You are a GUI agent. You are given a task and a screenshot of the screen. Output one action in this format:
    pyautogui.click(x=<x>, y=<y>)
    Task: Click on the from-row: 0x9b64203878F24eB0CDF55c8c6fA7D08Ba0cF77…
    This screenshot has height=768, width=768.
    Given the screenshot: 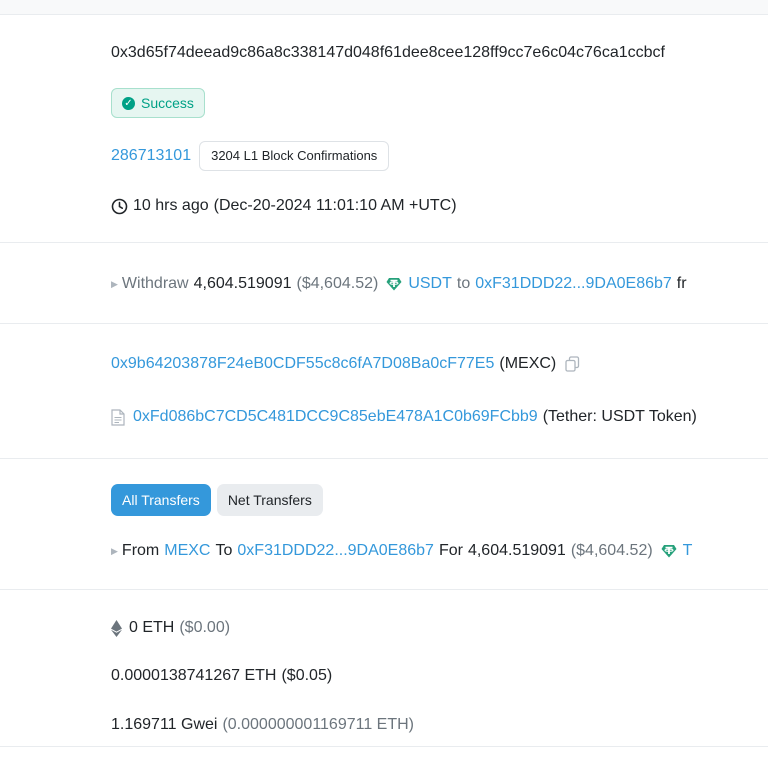 What is the action you would take?
    pyautogui.click(x=345, y=364)
    